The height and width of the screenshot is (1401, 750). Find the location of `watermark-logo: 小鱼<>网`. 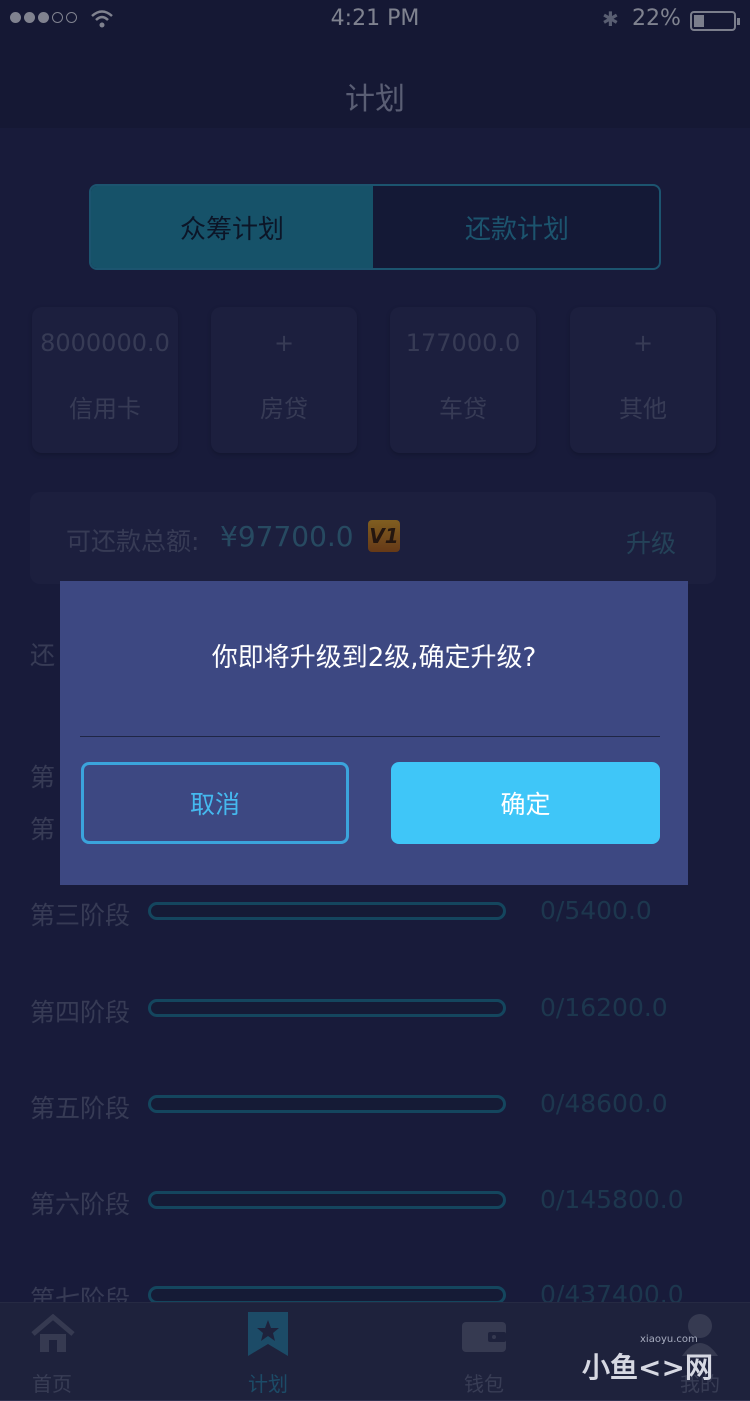

watermark-logo: 小鱼<>网 is located at coordinates (647, 1367).